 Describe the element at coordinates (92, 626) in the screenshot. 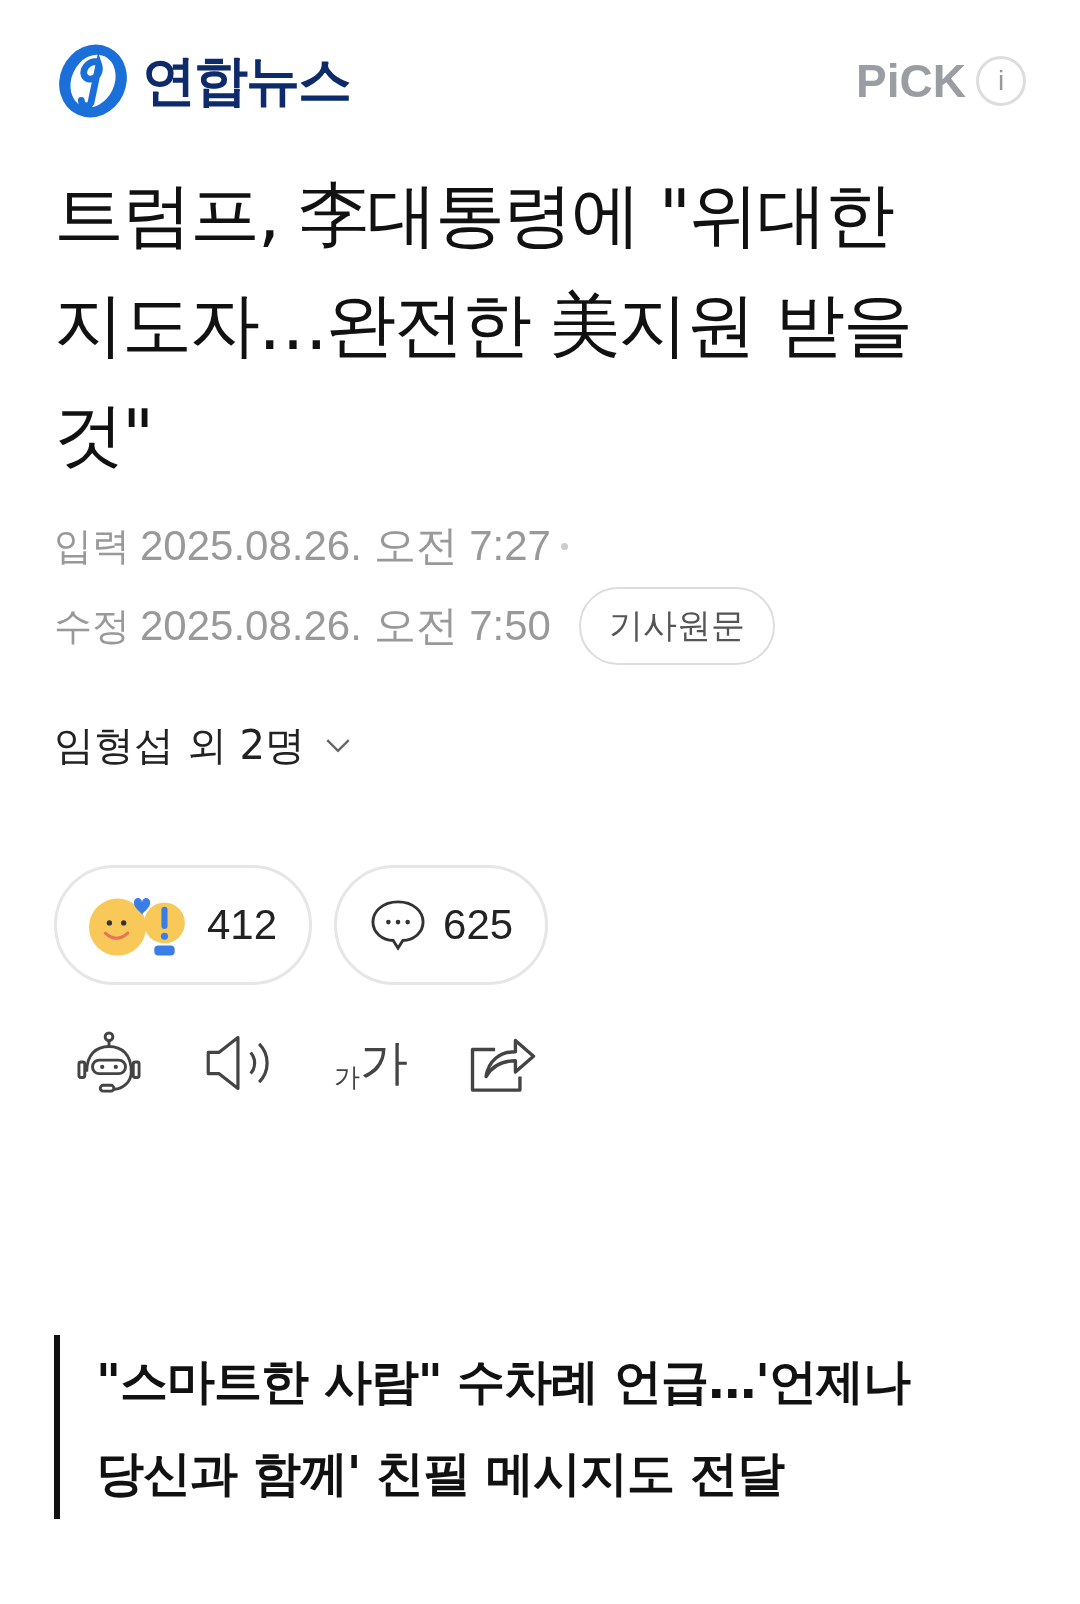

I see `date-label: 수정` at that location.